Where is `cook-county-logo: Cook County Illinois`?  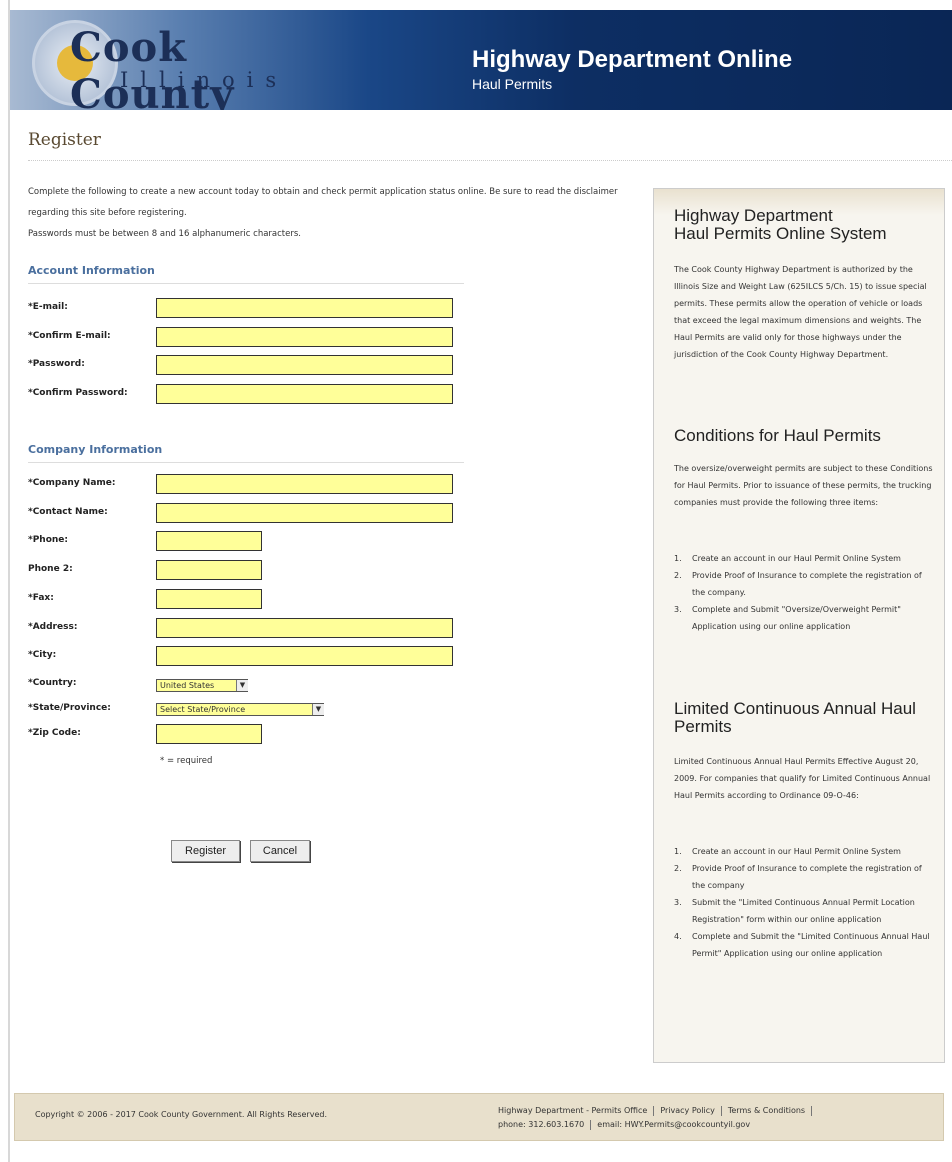
cook-county-logo: Cook County Illinois is located at coordinates (168, 64).